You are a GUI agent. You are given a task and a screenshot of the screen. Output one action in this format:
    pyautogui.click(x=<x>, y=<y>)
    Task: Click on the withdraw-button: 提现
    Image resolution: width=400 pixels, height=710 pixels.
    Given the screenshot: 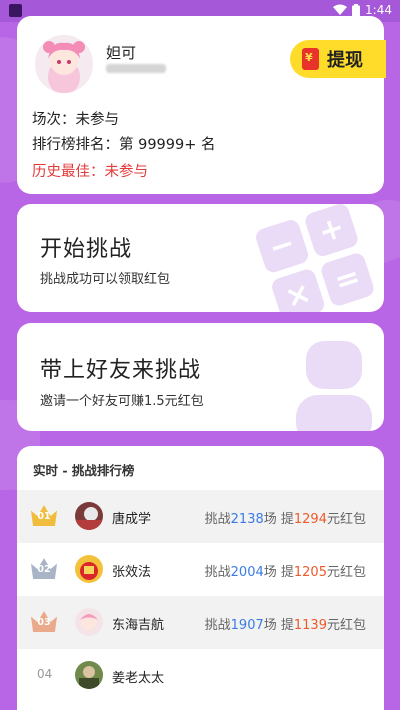 What is the action you would take?
    pyautogui.click(x=338, y=59)
    